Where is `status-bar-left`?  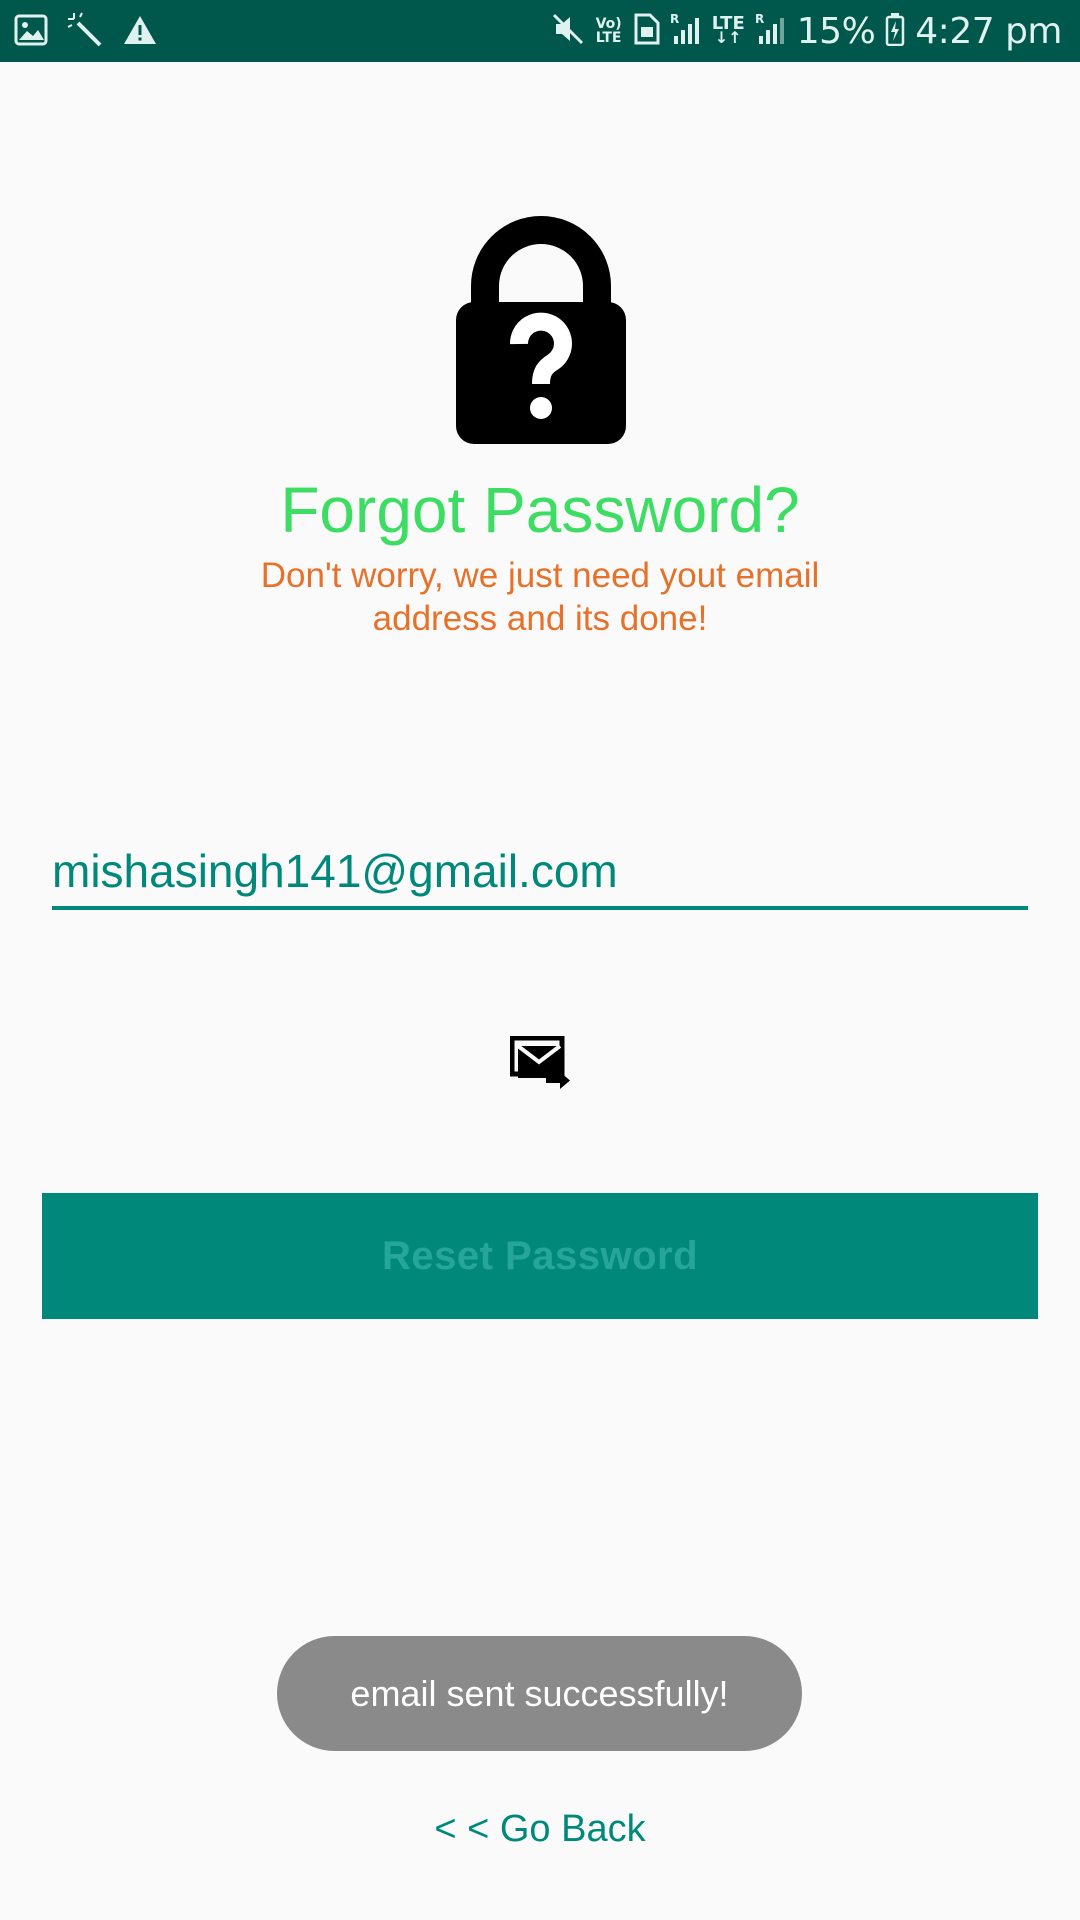 status-bar-left is located at coordinates (86, 32).